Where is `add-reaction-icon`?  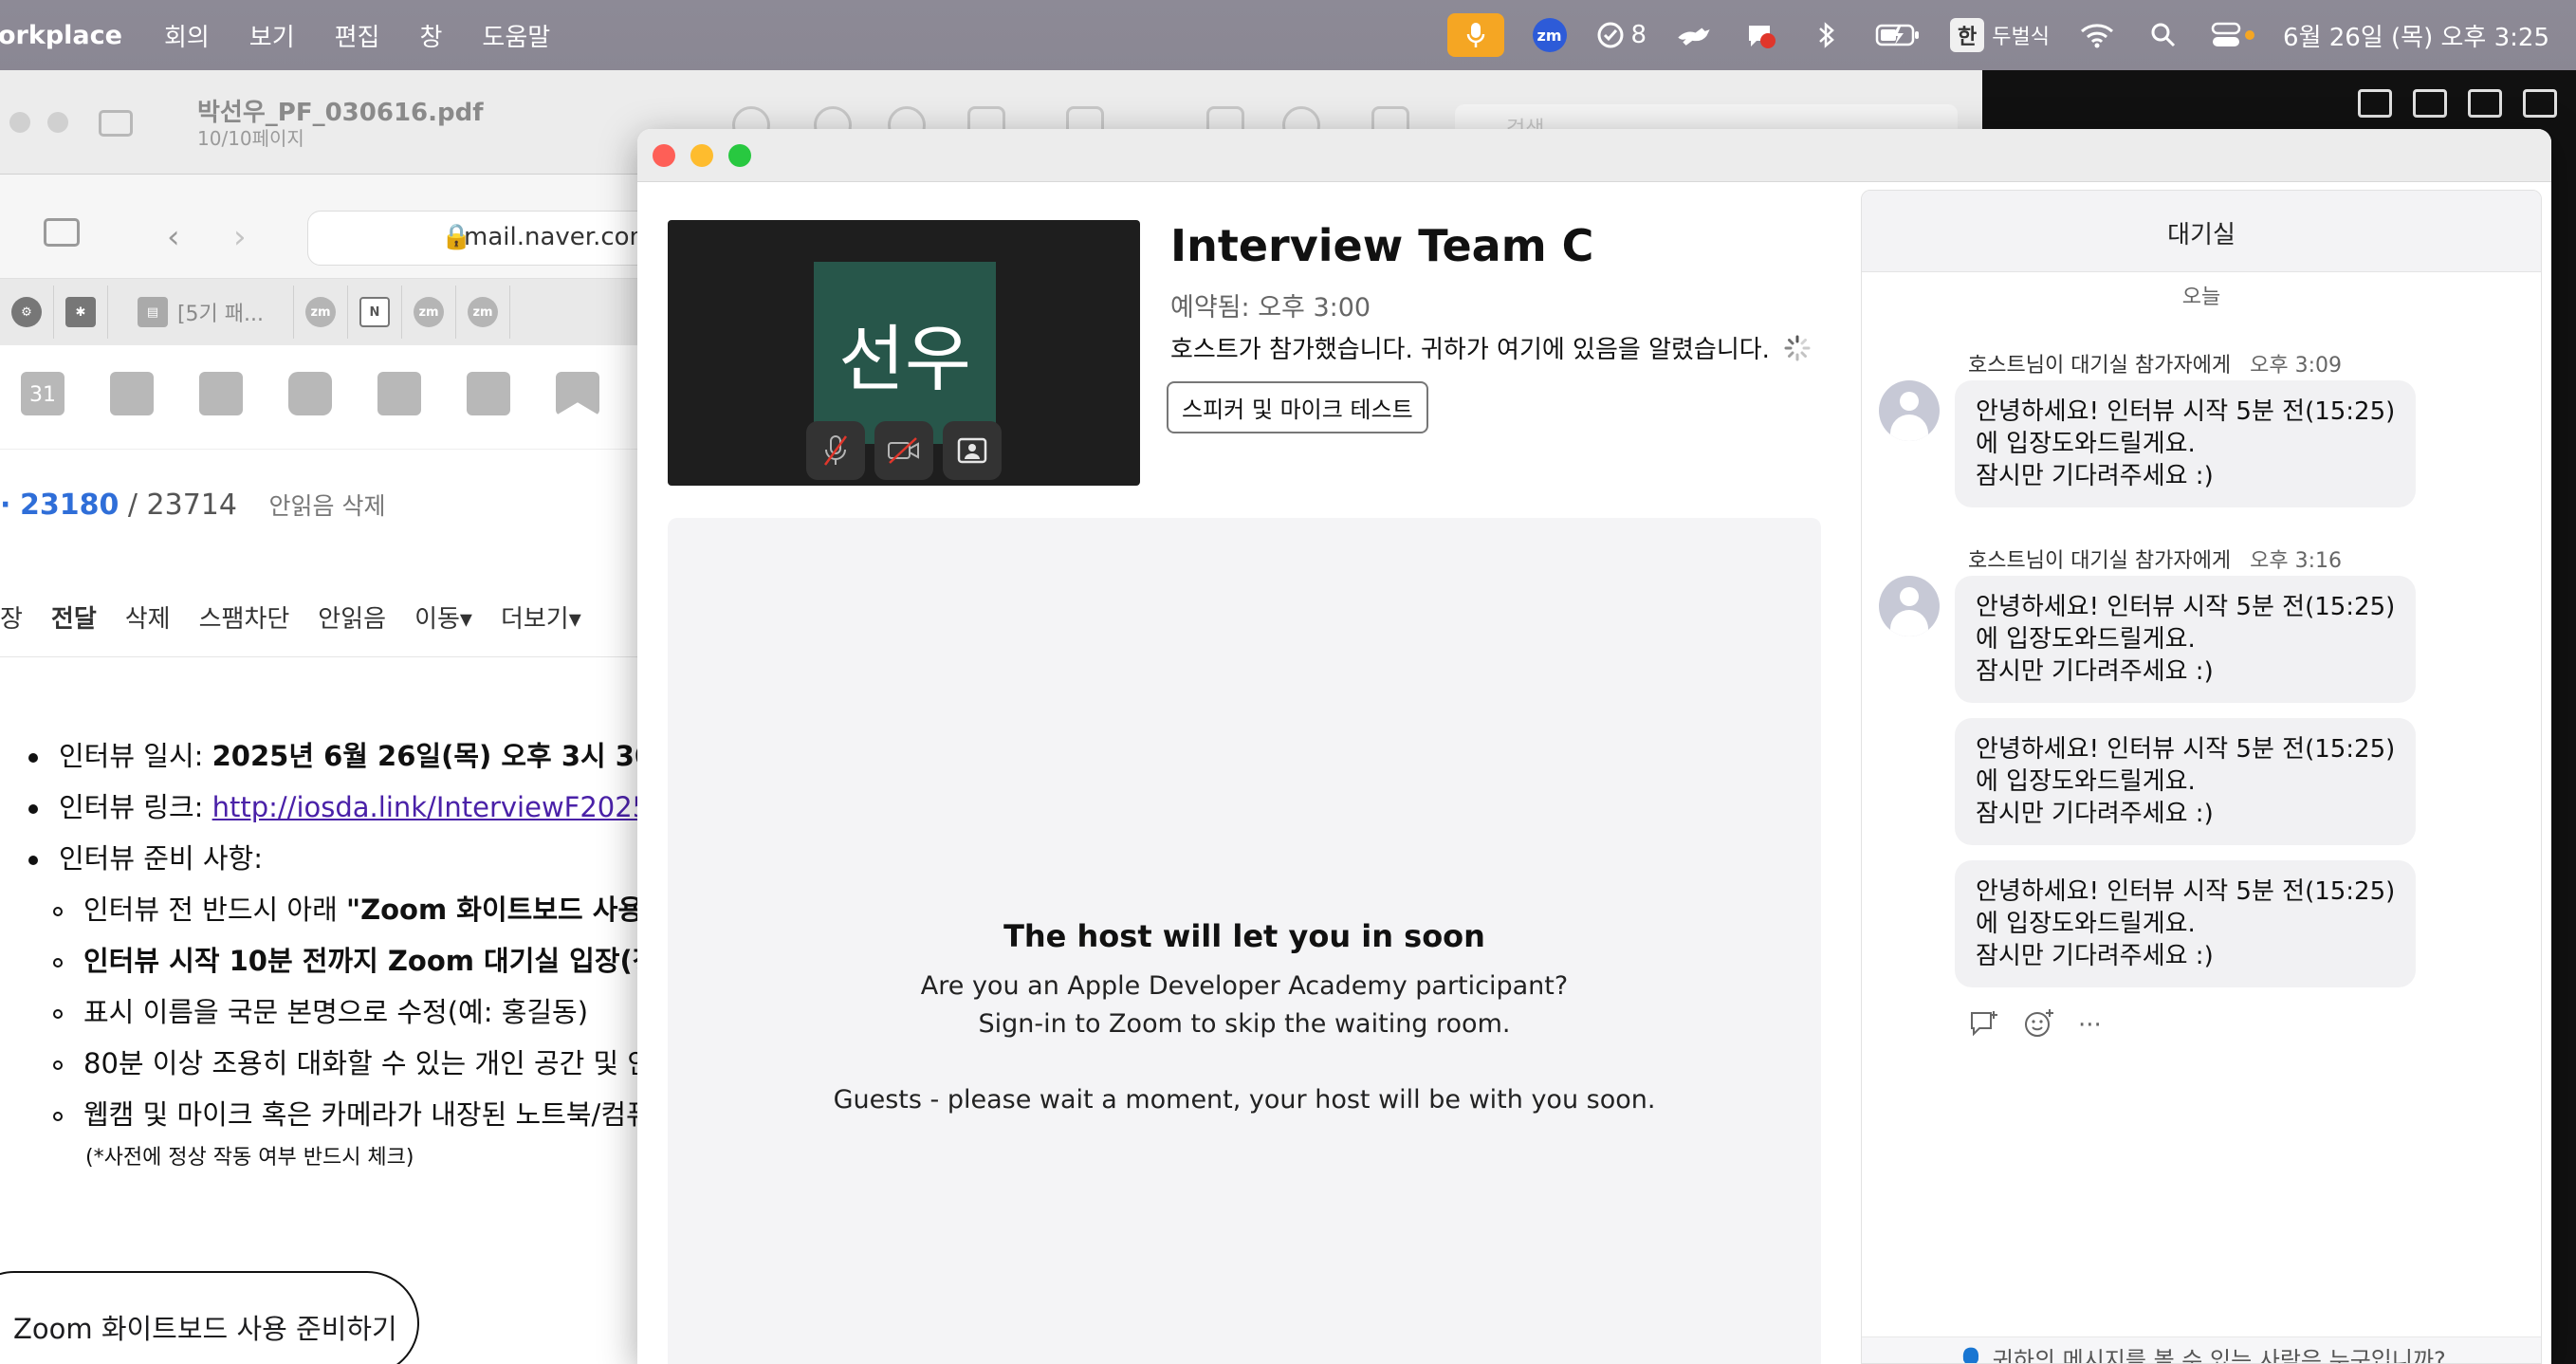
add-reaction-icon is located at coordinates (2039, 1025).